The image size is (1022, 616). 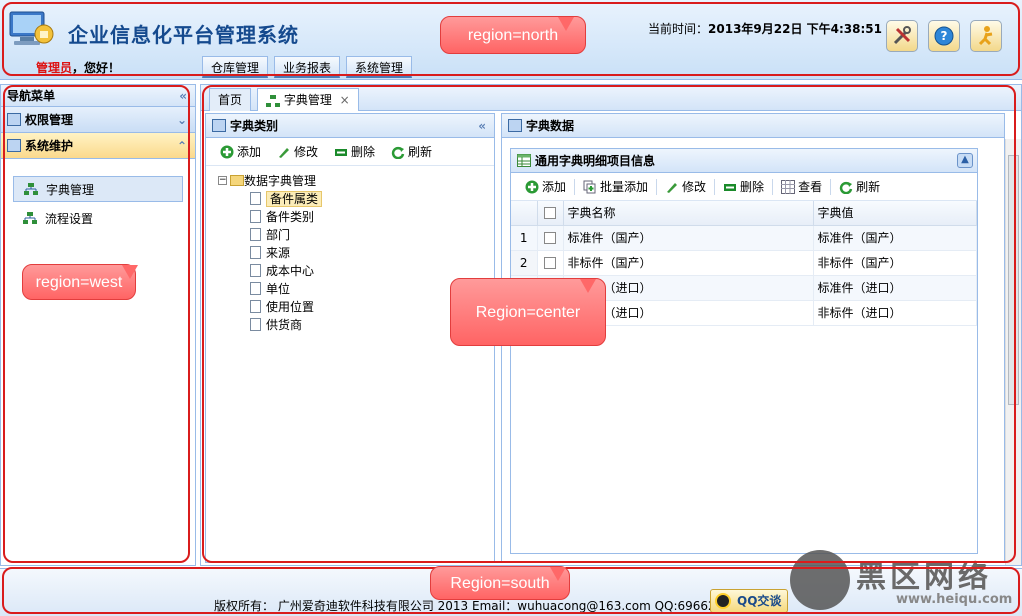 What do you see at coordinates (69, 219) in the screenshot?
I see `nav-item-label: 流程设置` at bounding box center [69, 219].